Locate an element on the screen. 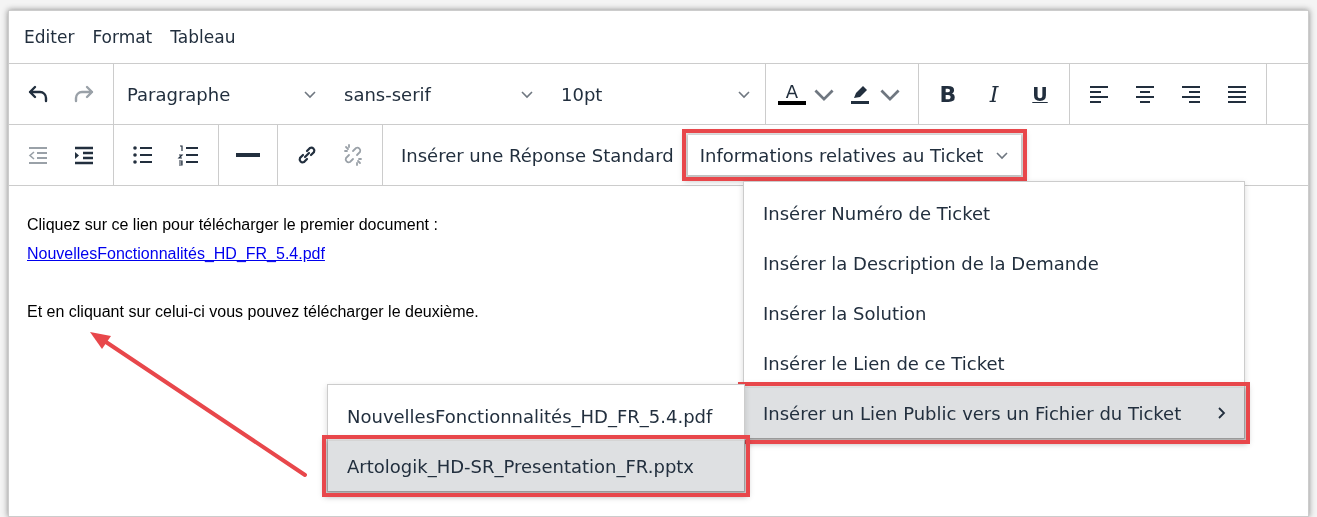  menu-button: Informations relatives au Ticket is located at coordinates (854, 155).